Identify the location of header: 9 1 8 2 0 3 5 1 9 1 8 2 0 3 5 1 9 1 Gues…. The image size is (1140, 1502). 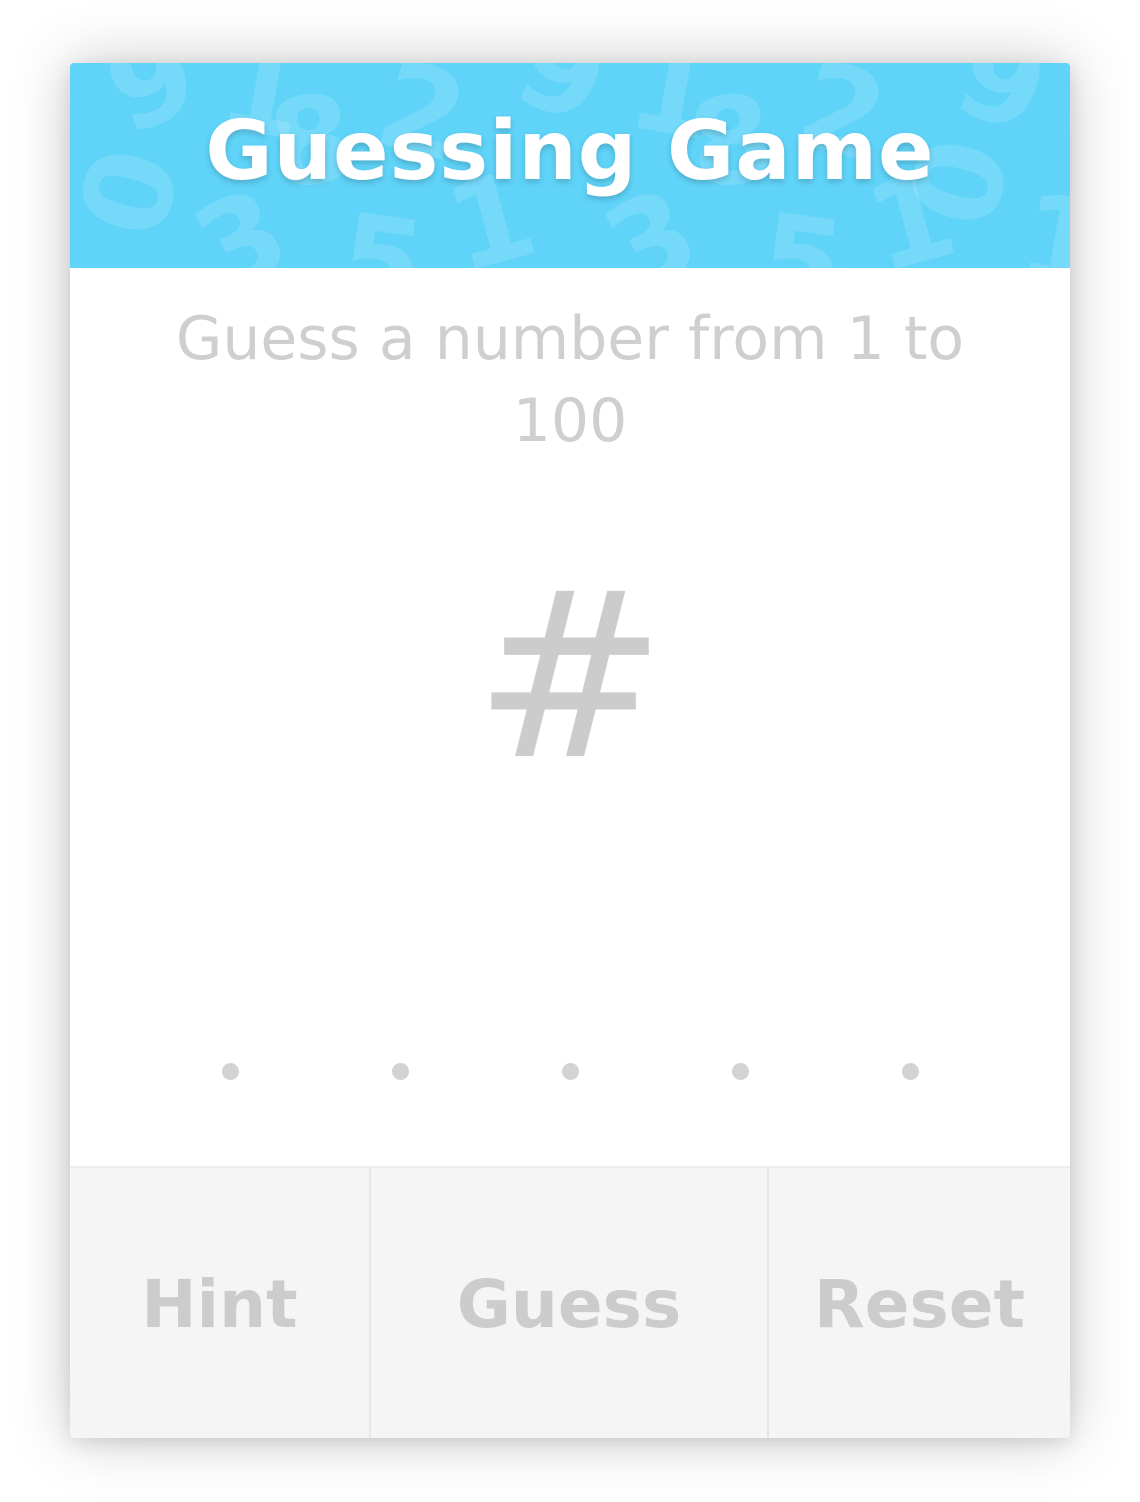
(570, 165).